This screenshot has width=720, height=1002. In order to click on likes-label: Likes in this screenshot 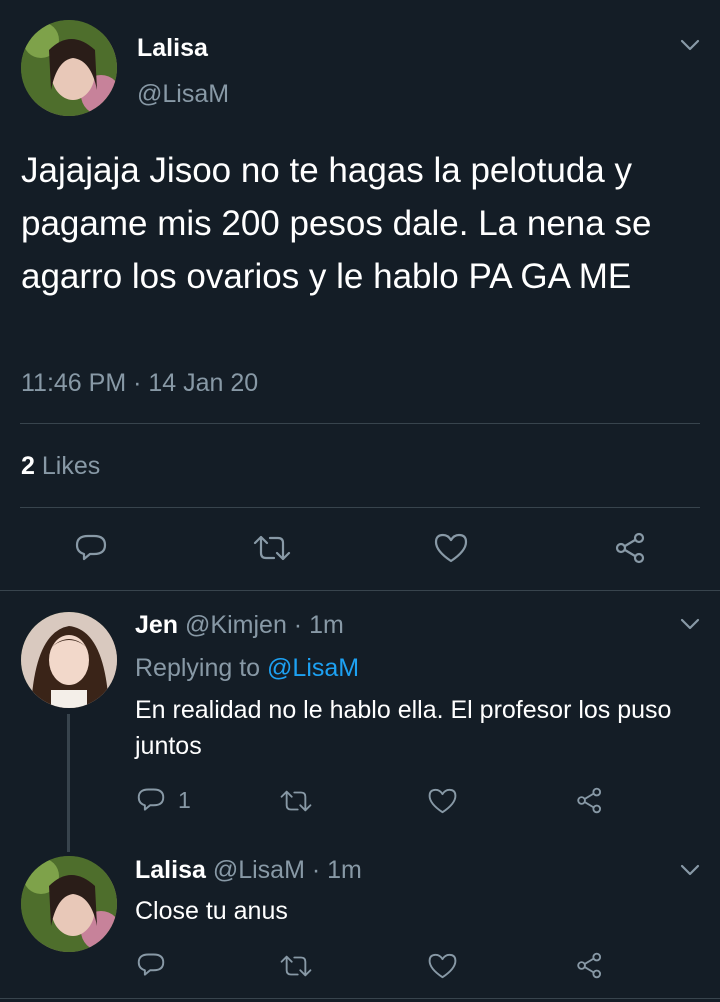, I will do `click(71, 466)`.